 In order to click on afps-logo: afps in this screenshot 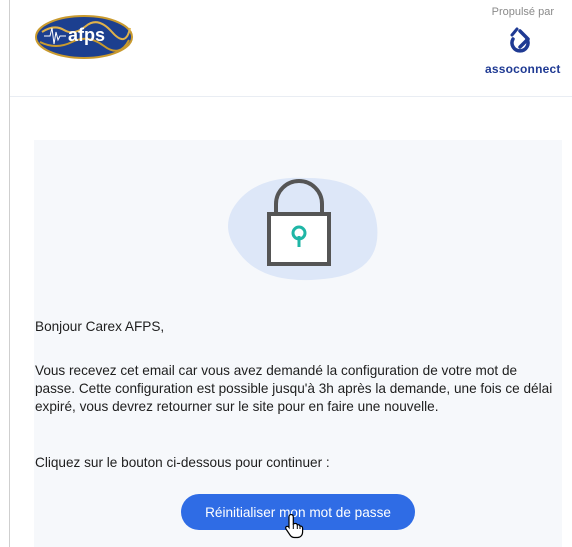, I will do `click(84, 37)`.